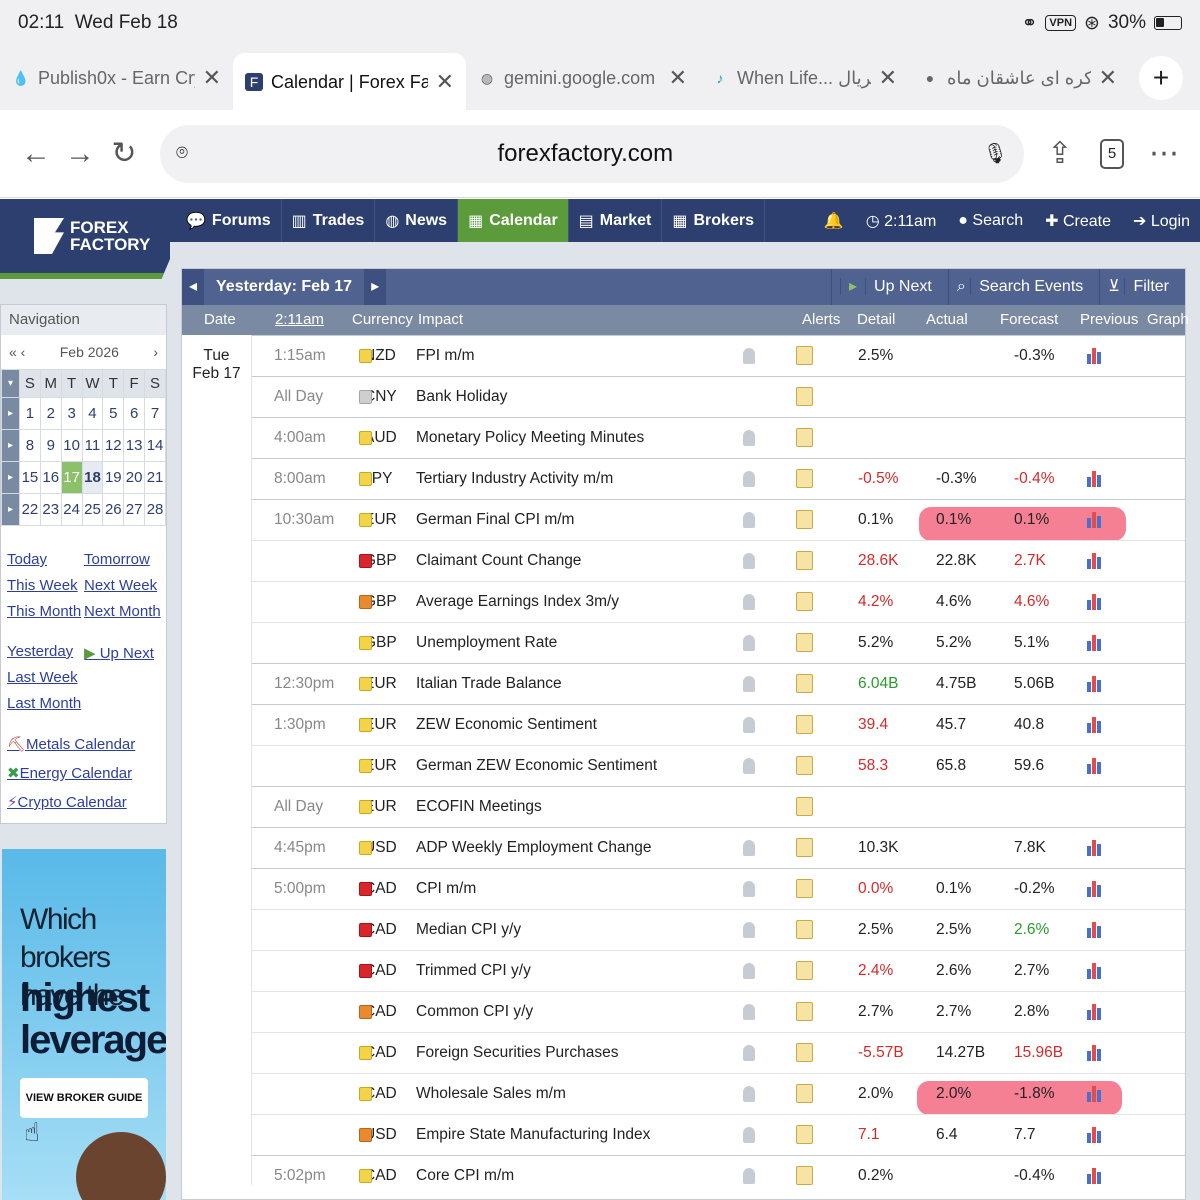 This screenshot has height=1200, width=1200. Describe the element at coordinates (50, 509) in the screenshot. I see `calendar-day: 23` at that location.